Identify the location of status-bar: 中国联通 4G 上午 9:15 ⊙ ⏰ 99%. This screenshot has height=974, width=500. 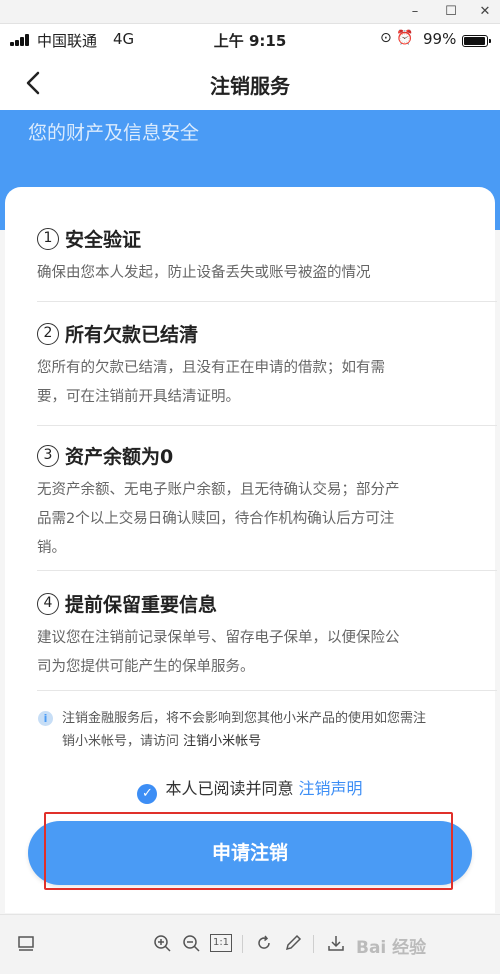
(250, 40).